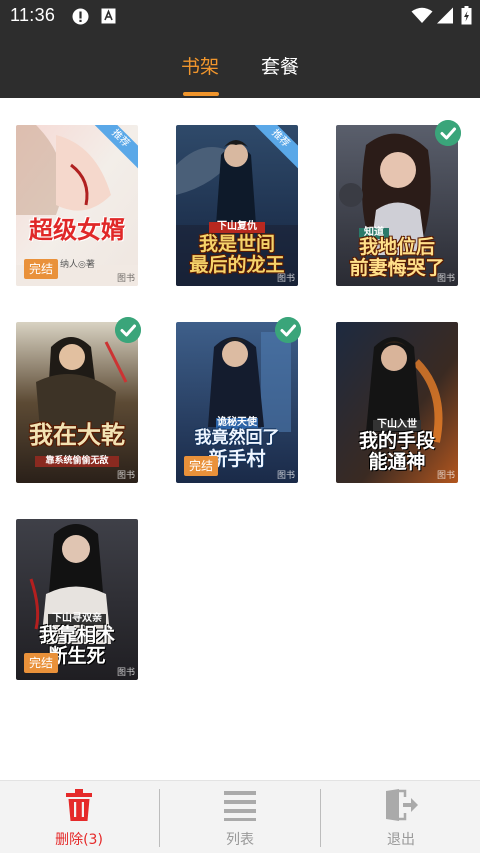 The height and width of the screenshot is (853, 480). I want to click on exit-button: 退出, so click(401, 817).